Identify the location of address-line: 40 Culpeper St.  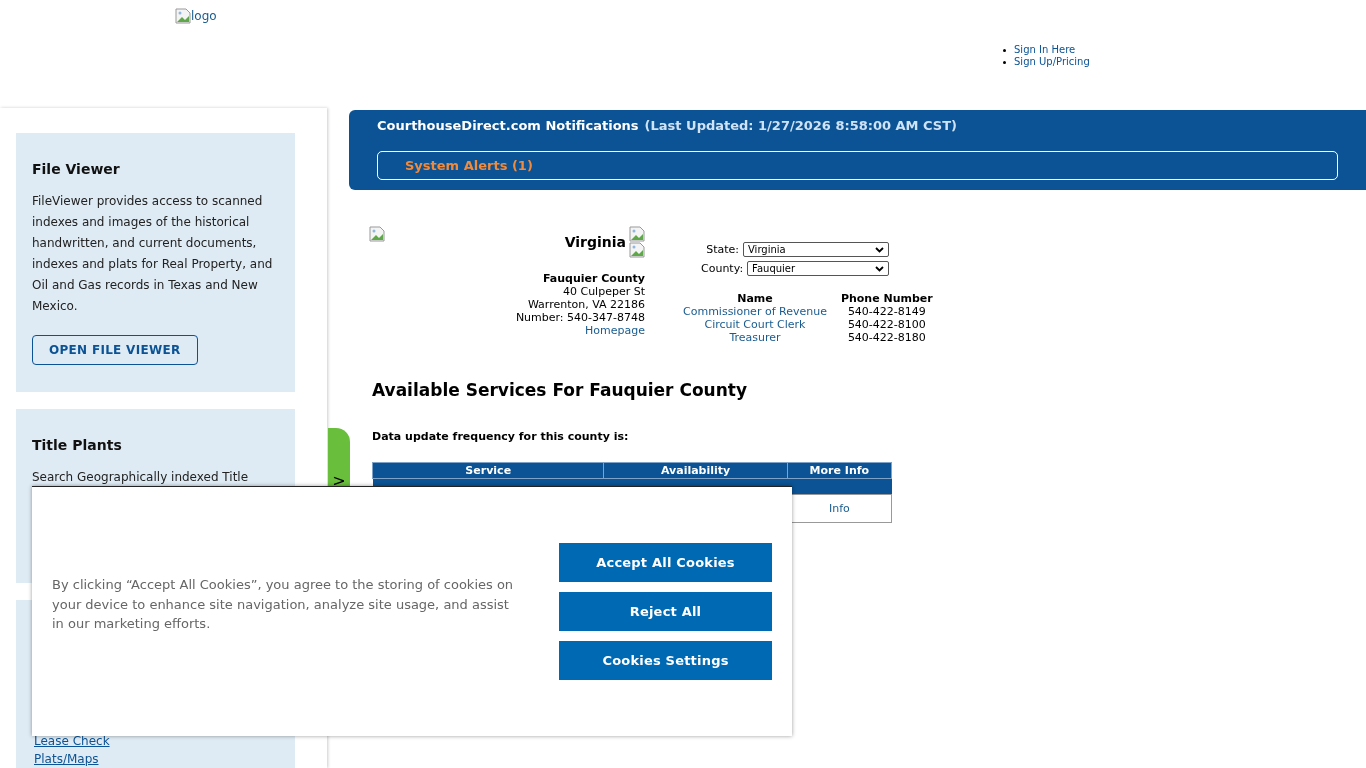
(603, 291).